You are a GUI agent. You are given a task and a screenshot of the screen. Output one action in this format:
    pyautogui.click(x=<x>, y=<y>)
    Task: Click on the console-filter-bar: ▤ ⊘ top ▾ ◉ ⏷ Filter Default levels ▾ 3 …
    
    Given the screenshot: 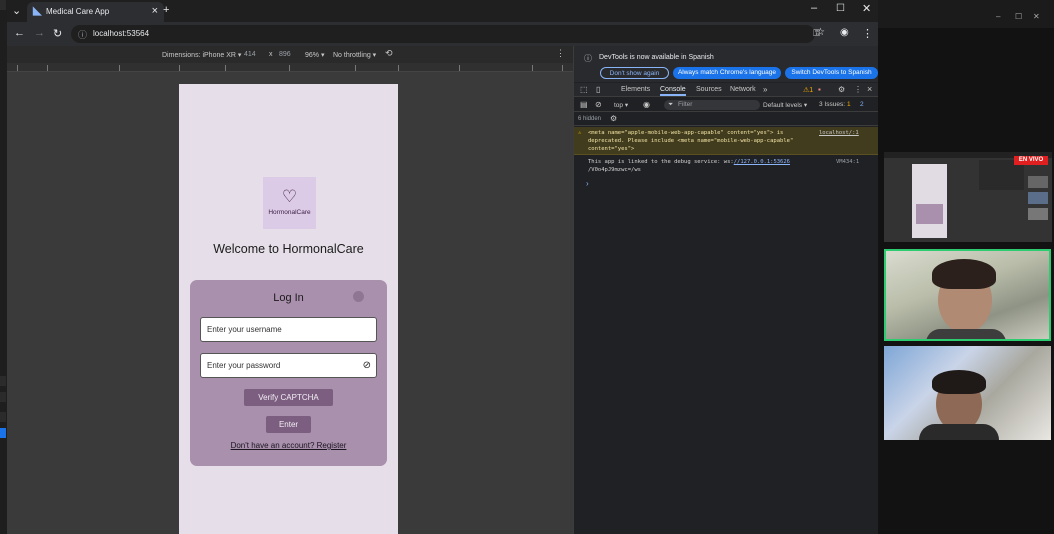 What is the action you would take?
    pyautogui.click(x=726, y=105)
    